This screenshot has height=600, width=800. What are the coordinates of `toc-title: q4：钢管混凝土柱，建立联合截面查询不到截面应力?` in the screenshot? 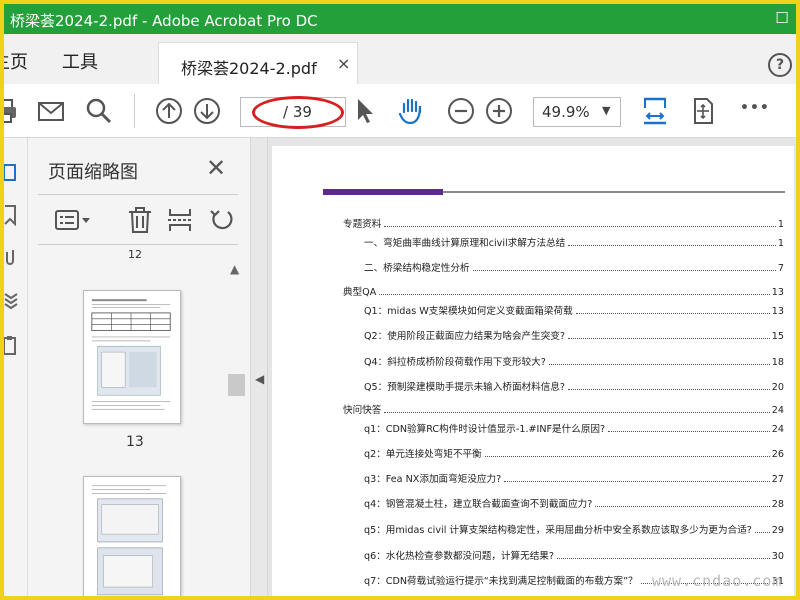 It's located at (478, 504).